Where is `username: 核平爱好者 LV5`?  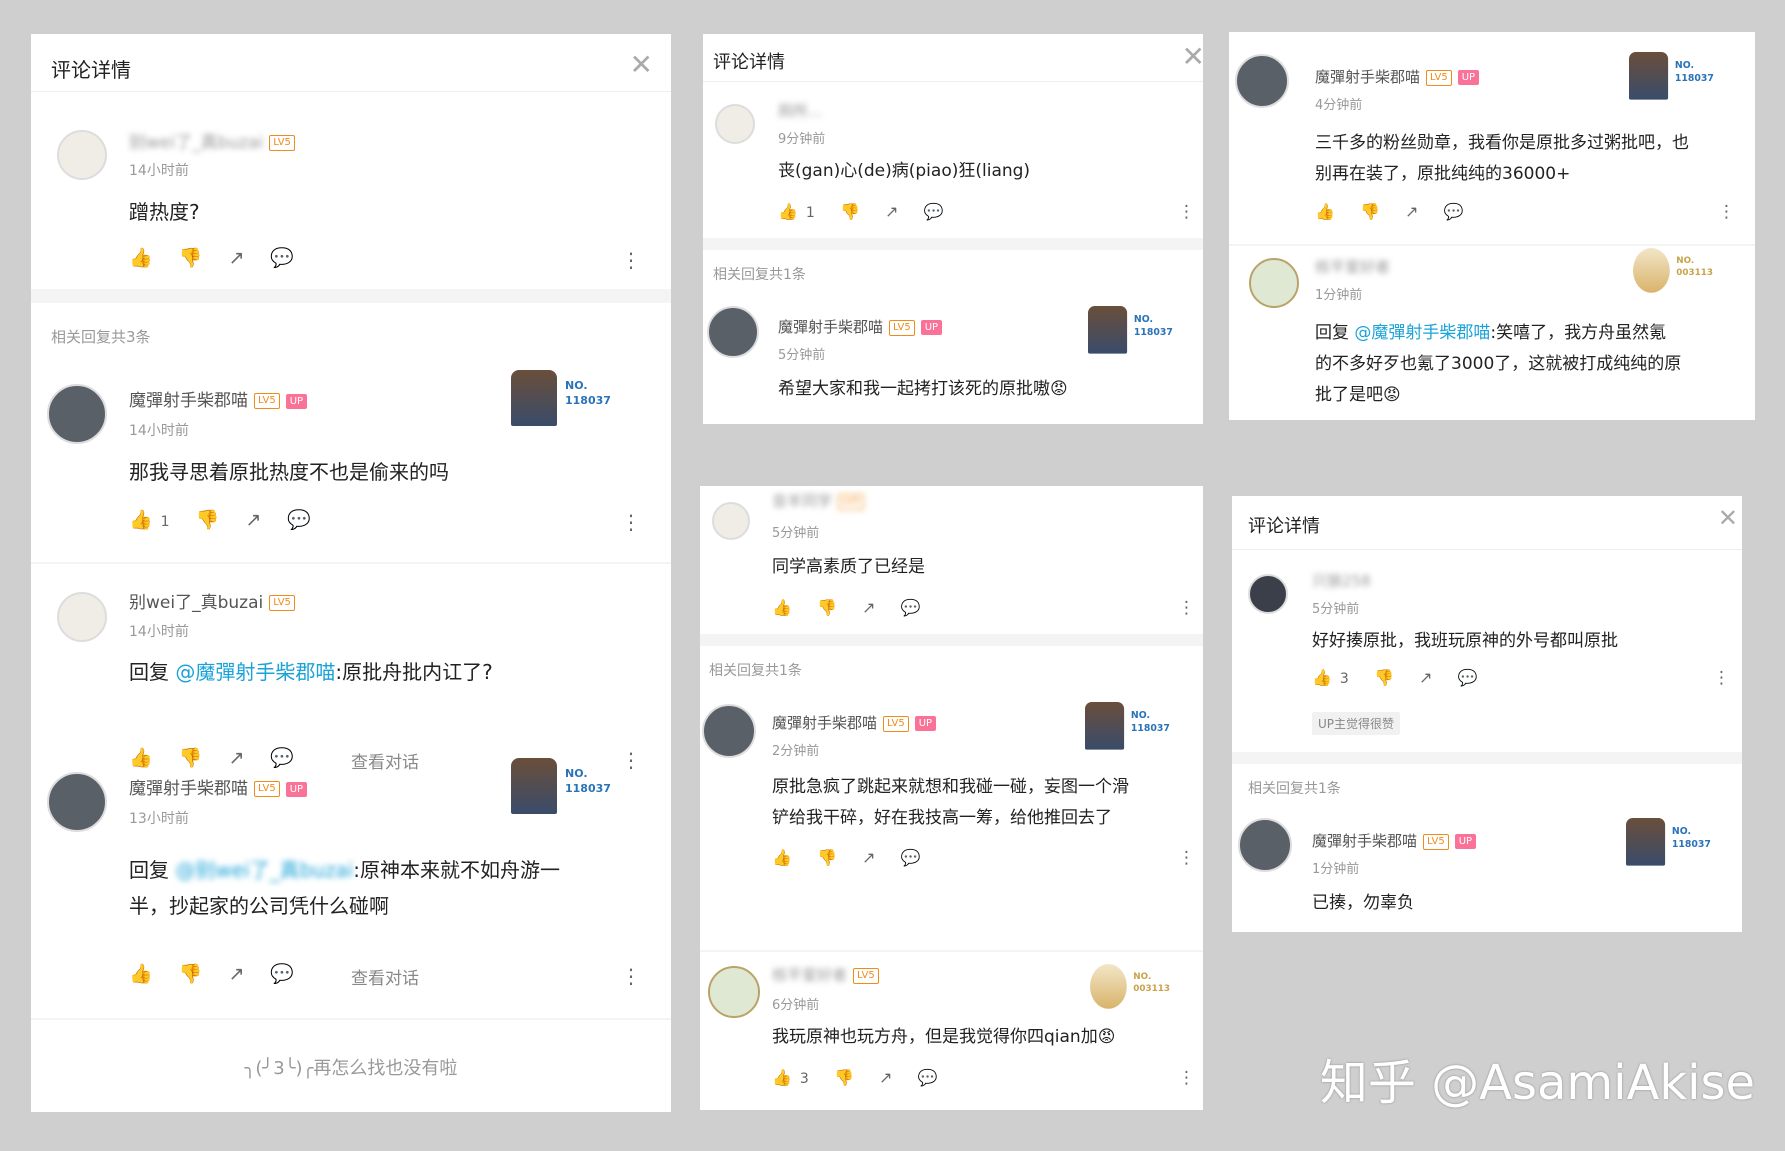
username: 核平爱好者 LV5 is located at coordinates (825, 974).